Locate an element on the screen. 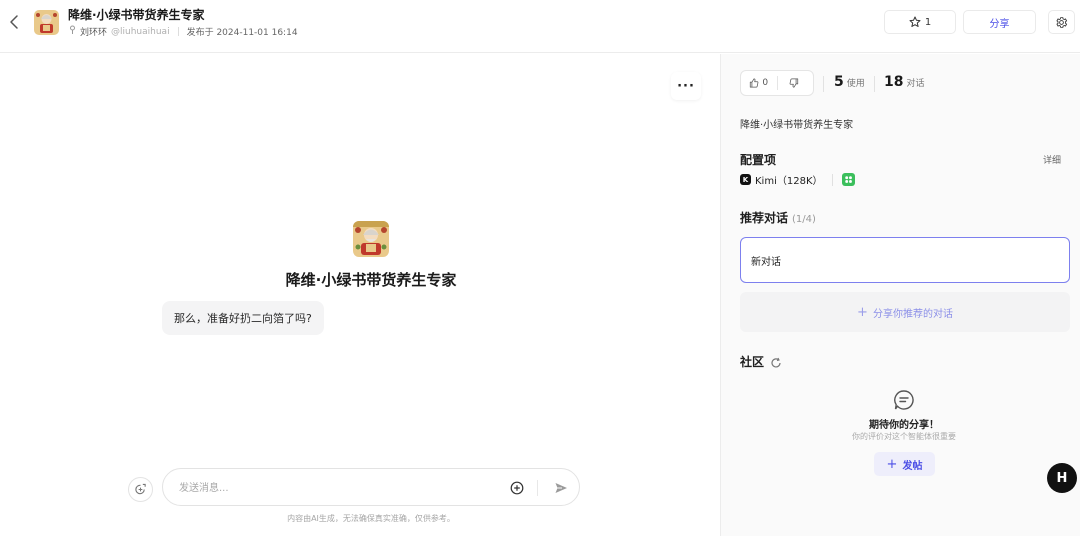  plugin-icon is located at coordinates (848, 179).